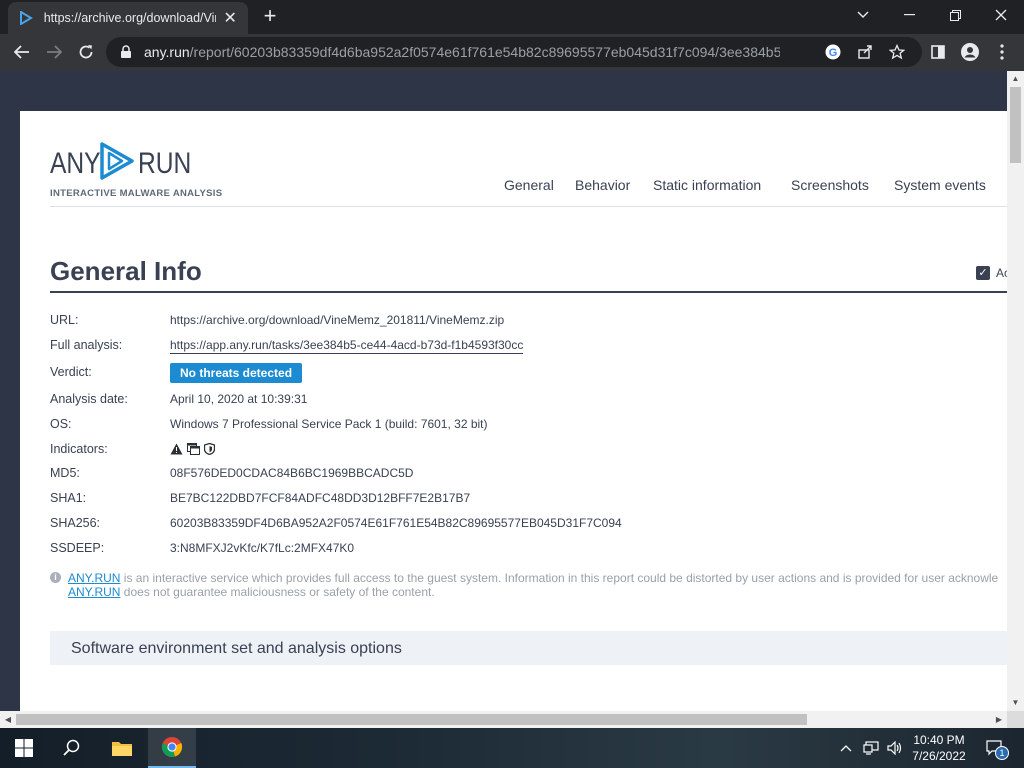  What do you see at coordinates (530, 551) in the screenshot?
I see `info-row-ssdeep: SSDEEP: 3:N8MFXJ2vKfc/K7fLc:2MFX47K0` at bounding box center [530, 551].